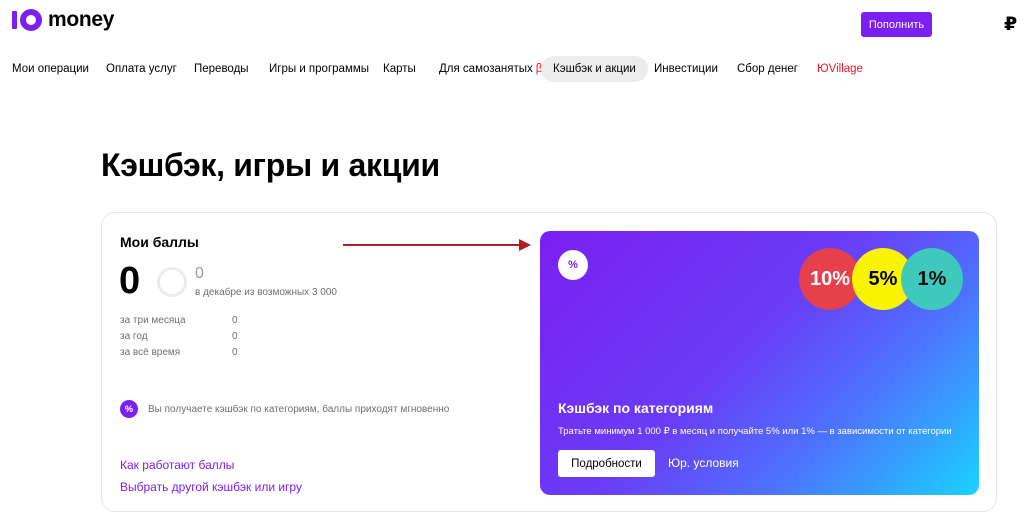 This screenshot has height=527, width=1024. I want to click on stat-label-all-time: за всё время, so click(150, 352).